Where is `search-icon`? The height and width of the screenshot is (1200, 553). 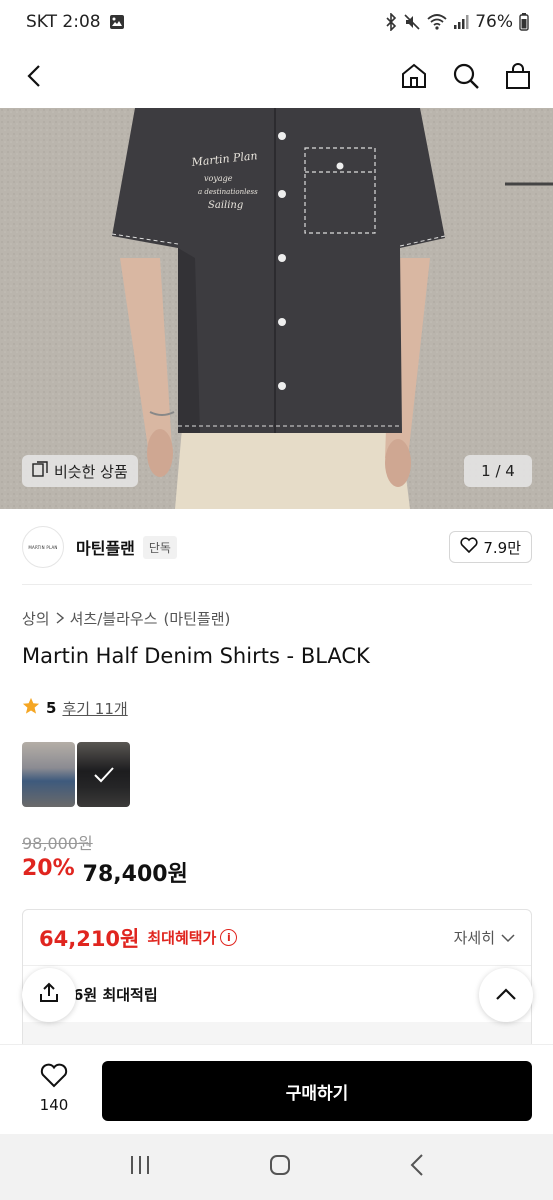 search-icon is located at coordinates (466, 76).